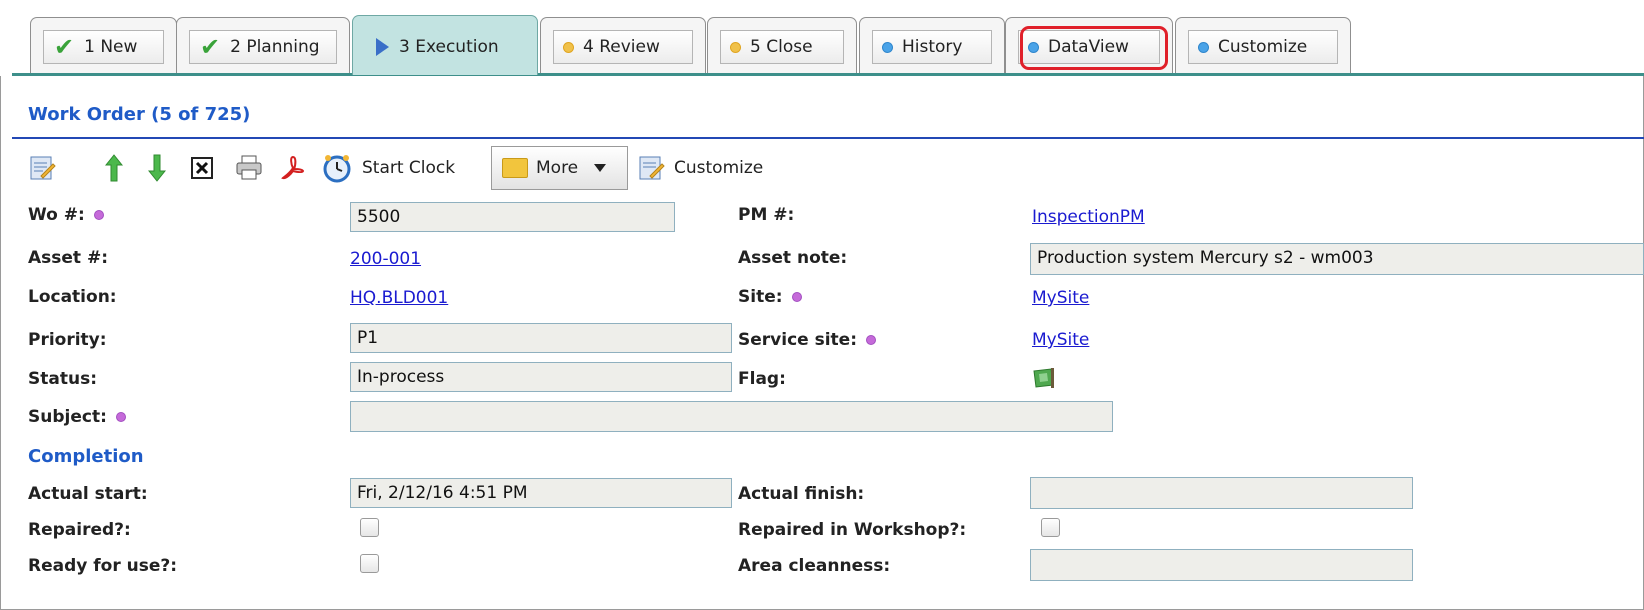  I want to click on tab-review: 4 Review, so click(623, 45).